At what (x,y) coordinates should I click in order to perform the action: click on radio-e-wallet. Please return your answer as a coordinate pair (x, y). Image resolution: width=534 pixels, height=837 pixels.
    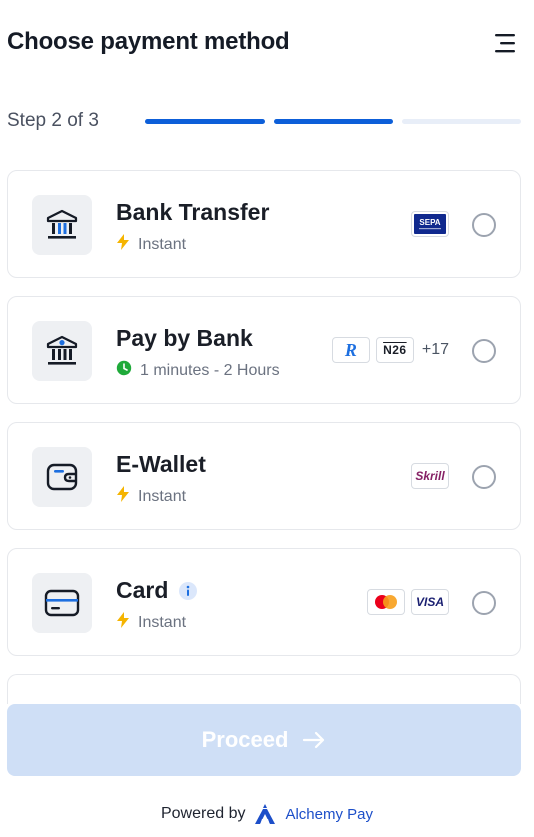
    Looking at the image, I should click on (484, 477).